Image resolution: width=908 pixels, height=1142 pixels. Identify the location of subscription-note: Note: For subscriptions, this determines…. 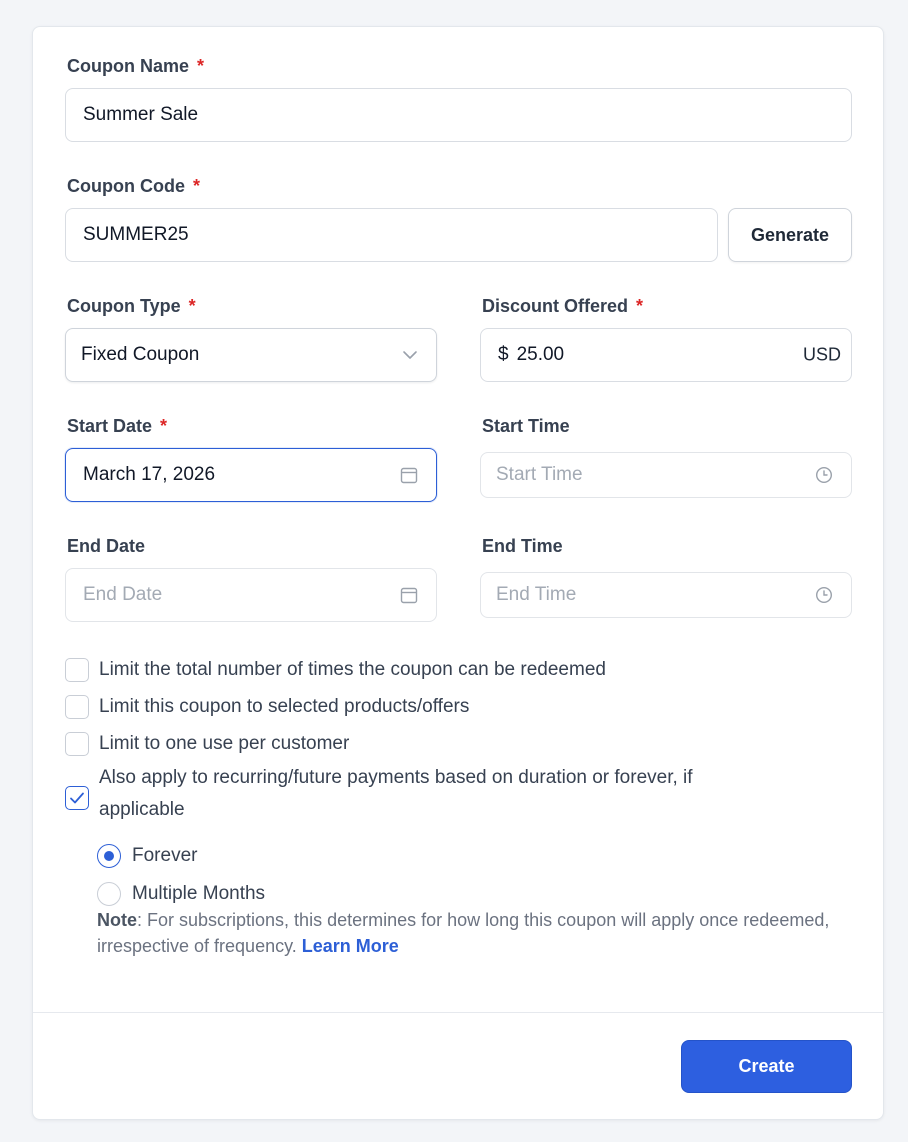
(467, 933).